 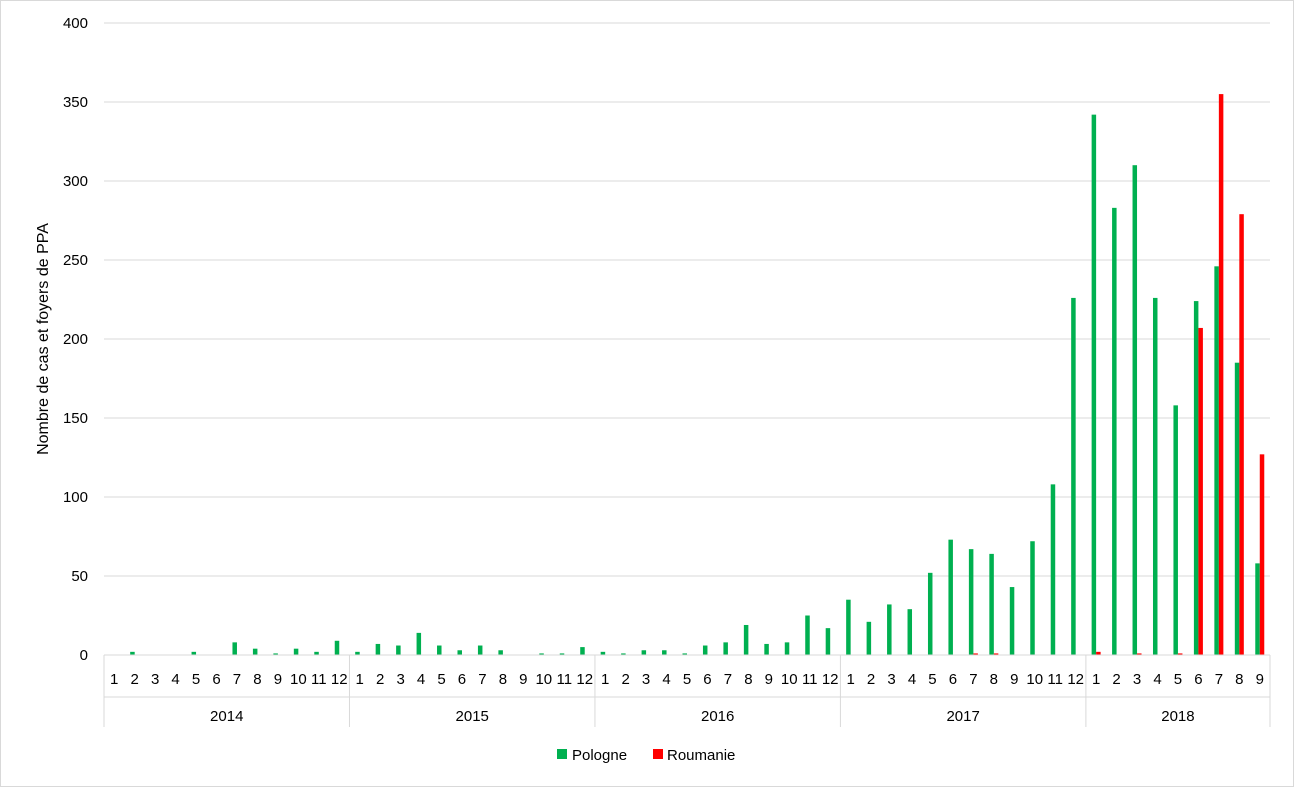 I want to click on y-tick-label: 200, so click(x=75, y=339).